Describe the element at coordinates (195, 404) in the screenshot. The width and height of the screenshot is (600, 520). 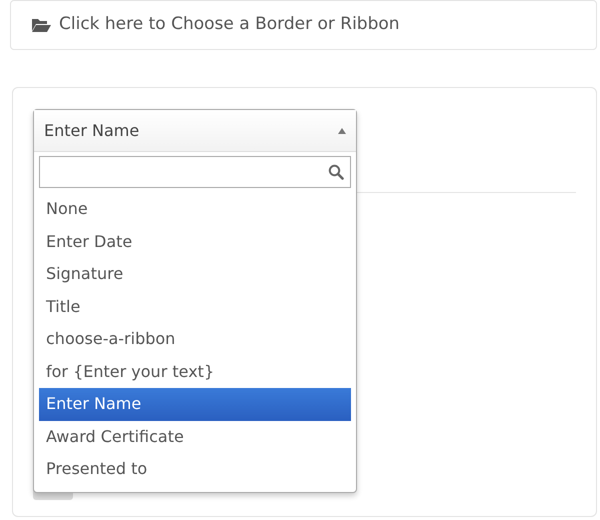
I see `dropdown-option: Enter Name` at that location.